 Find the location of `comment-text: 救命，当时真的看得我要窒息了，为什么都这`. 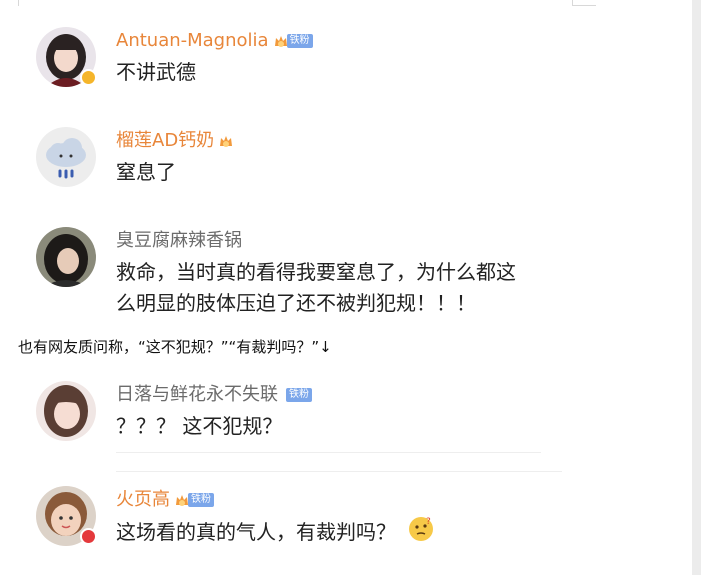

comment-text: 救命，当时真的看得我要窒息了，为什么都这 is located at coordinates (316, 272).